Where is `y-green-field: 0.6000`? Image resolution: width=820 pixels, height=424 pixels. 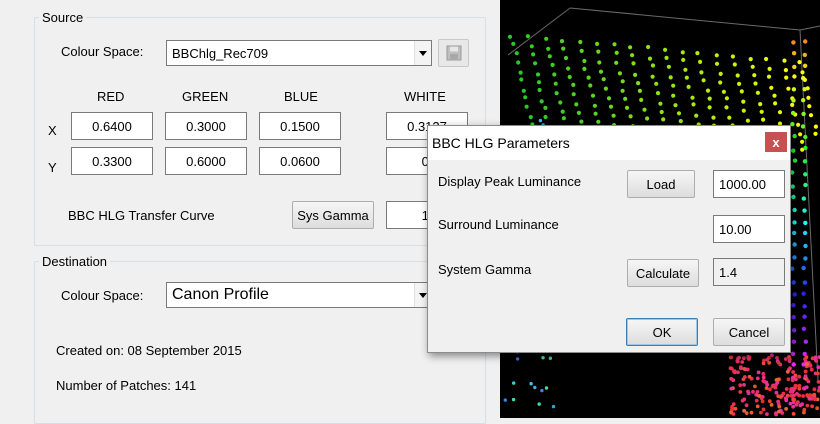 y-green-field: 0.6000 is located at coordinates (206, 161).